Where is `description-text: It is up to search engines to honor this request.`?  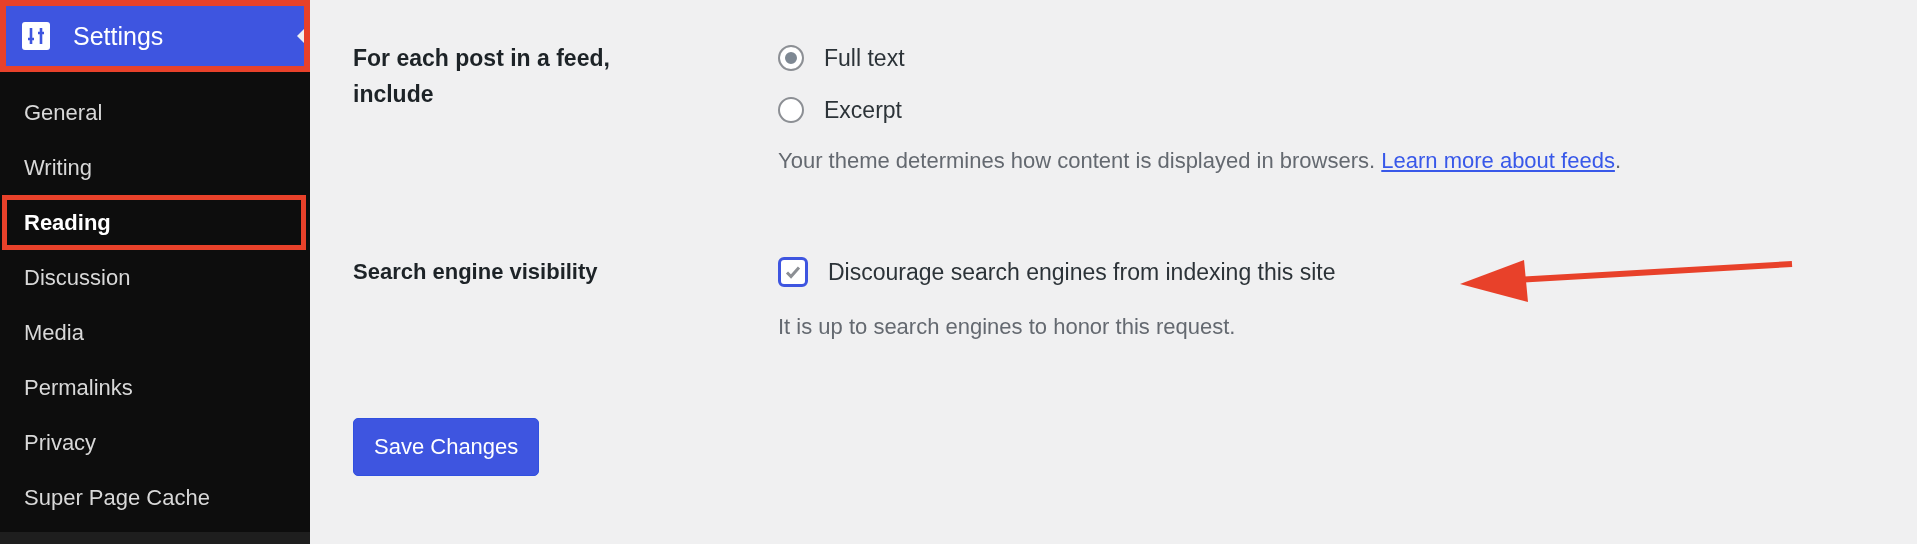
description-text: It is up to search engines to honor this request. is located at coordinates (1007, 327).